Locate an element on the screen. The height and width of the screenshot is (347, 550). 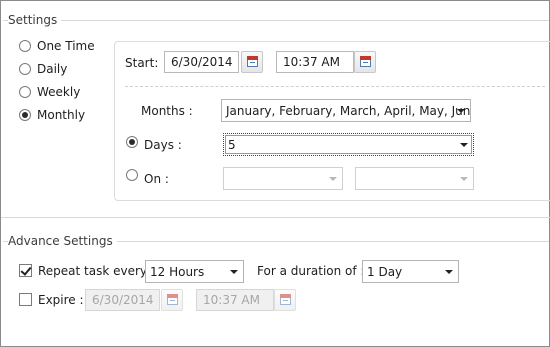
start-time-field: 10:37 AM is located at coordinates (315, 62).